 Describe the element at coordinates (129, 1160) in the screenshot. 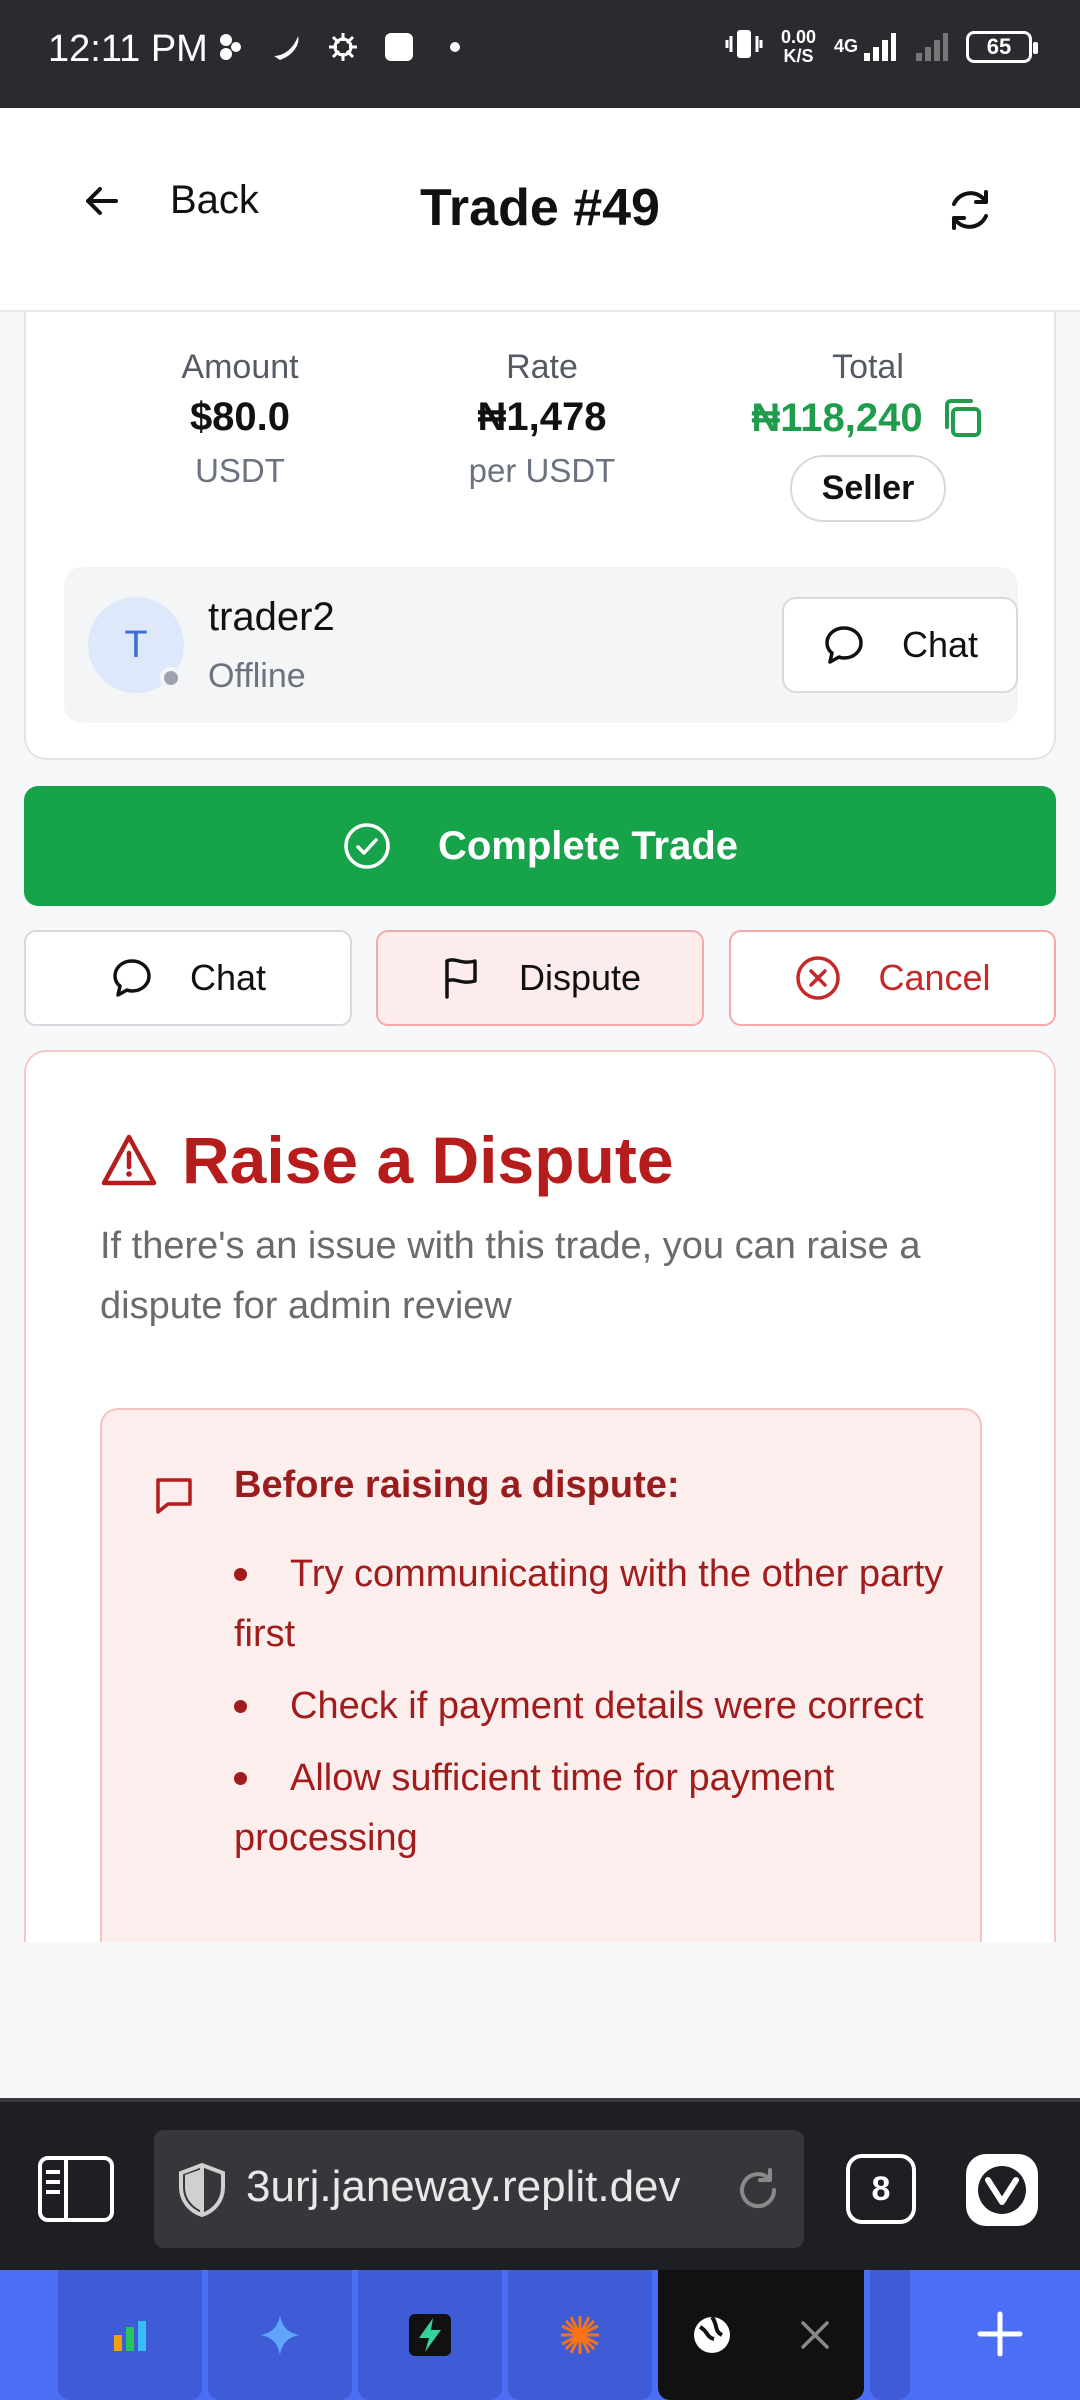

I see `warning-triangle-icon` at that location.